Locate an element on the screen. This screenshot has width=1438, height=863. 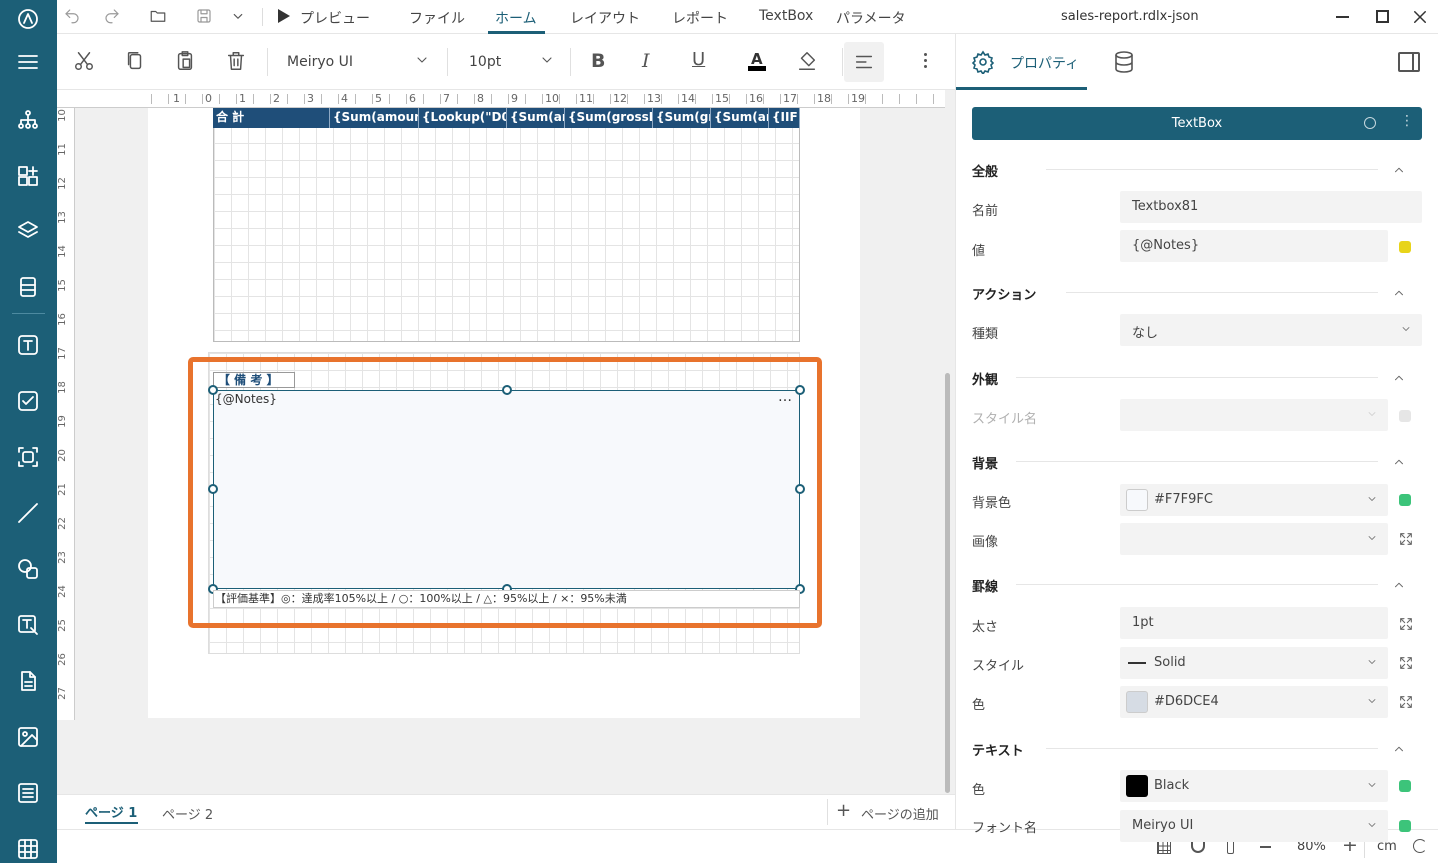
font-name-dot is located at coordinates (1405, 826).